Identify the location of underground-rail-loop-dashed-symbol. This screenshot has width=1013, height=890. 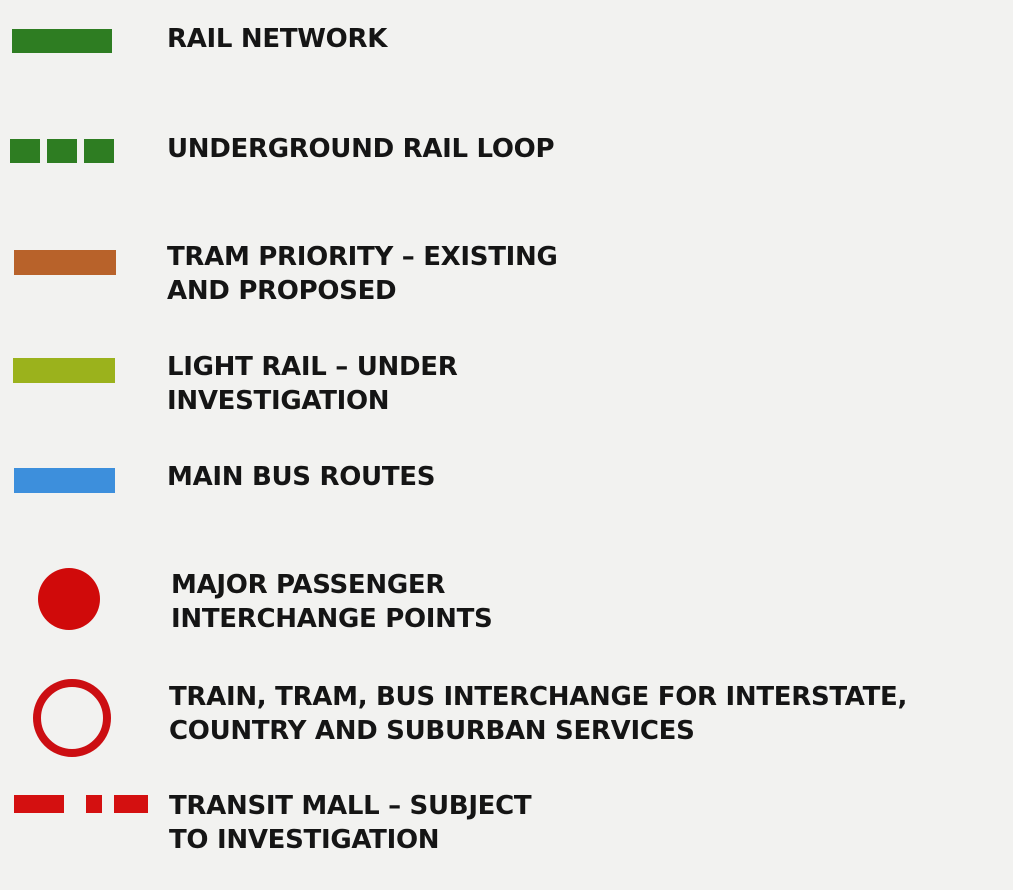
(62, 151).